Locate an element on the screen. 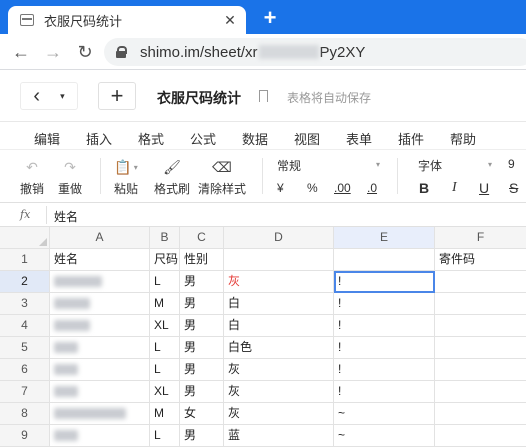  cell-a2 is located at coordinates (100, 282).